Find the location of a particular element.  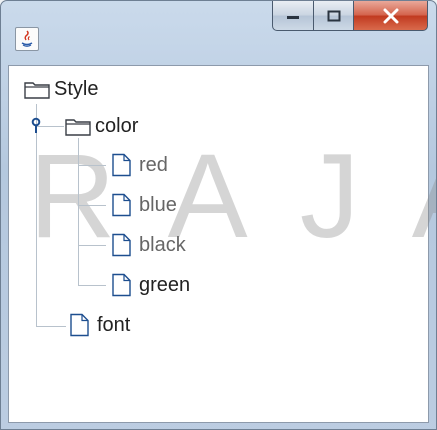

window-controls is located at coordinates (350, 17).